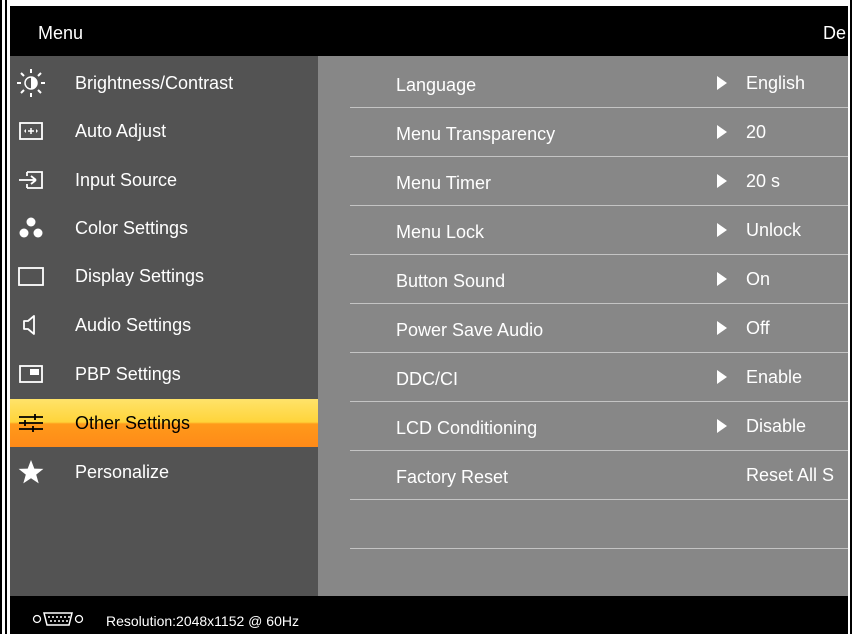  What do you see at coordinates (122, 472) in the screenshot?
I see `menu-item-label: Personalize` at bounding box center [122, 472].